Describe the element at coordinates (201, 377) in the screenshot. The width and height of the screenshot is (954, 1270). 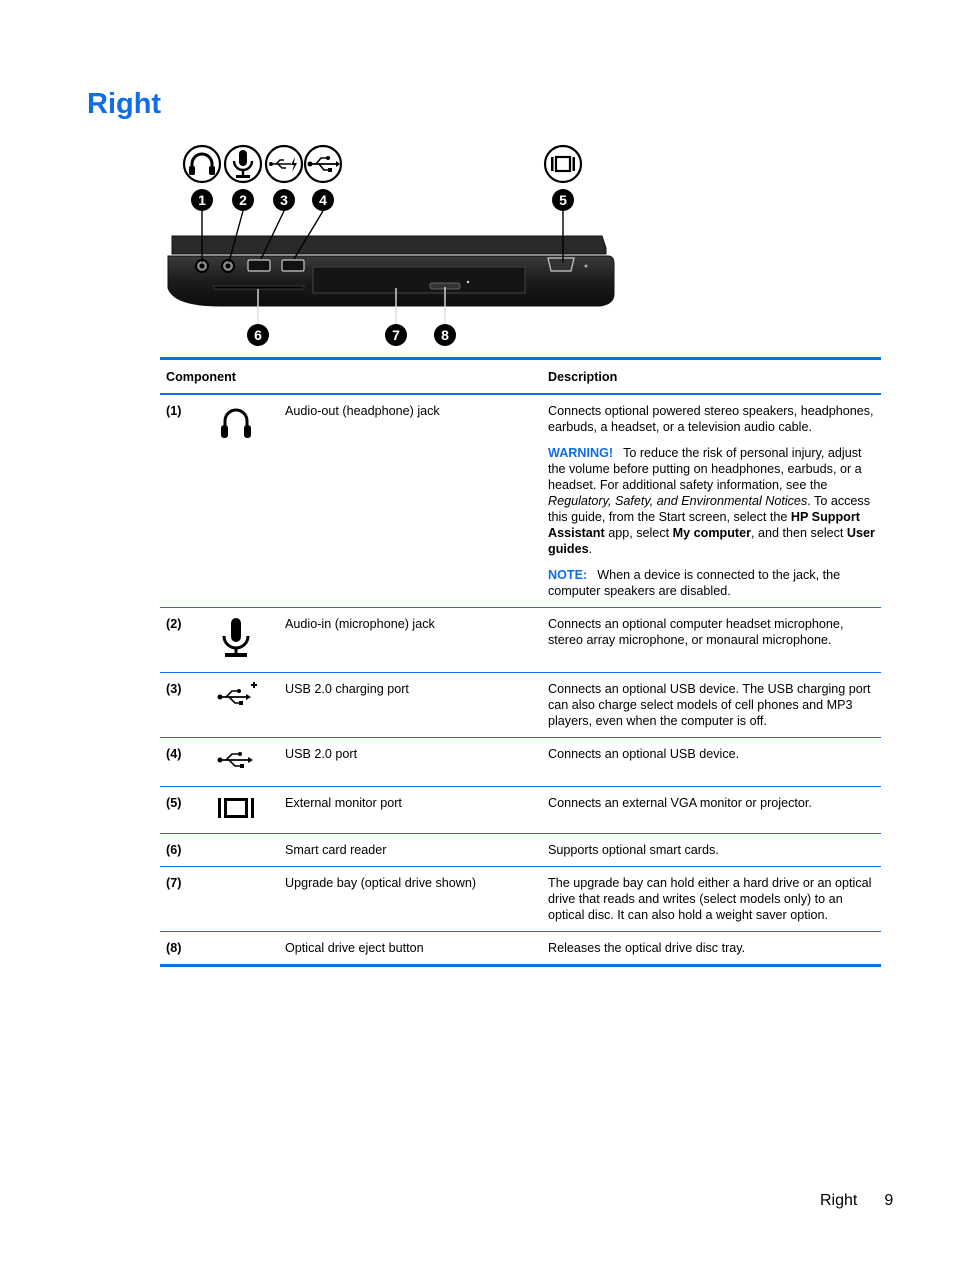
I see `header-component: Component` at that location.